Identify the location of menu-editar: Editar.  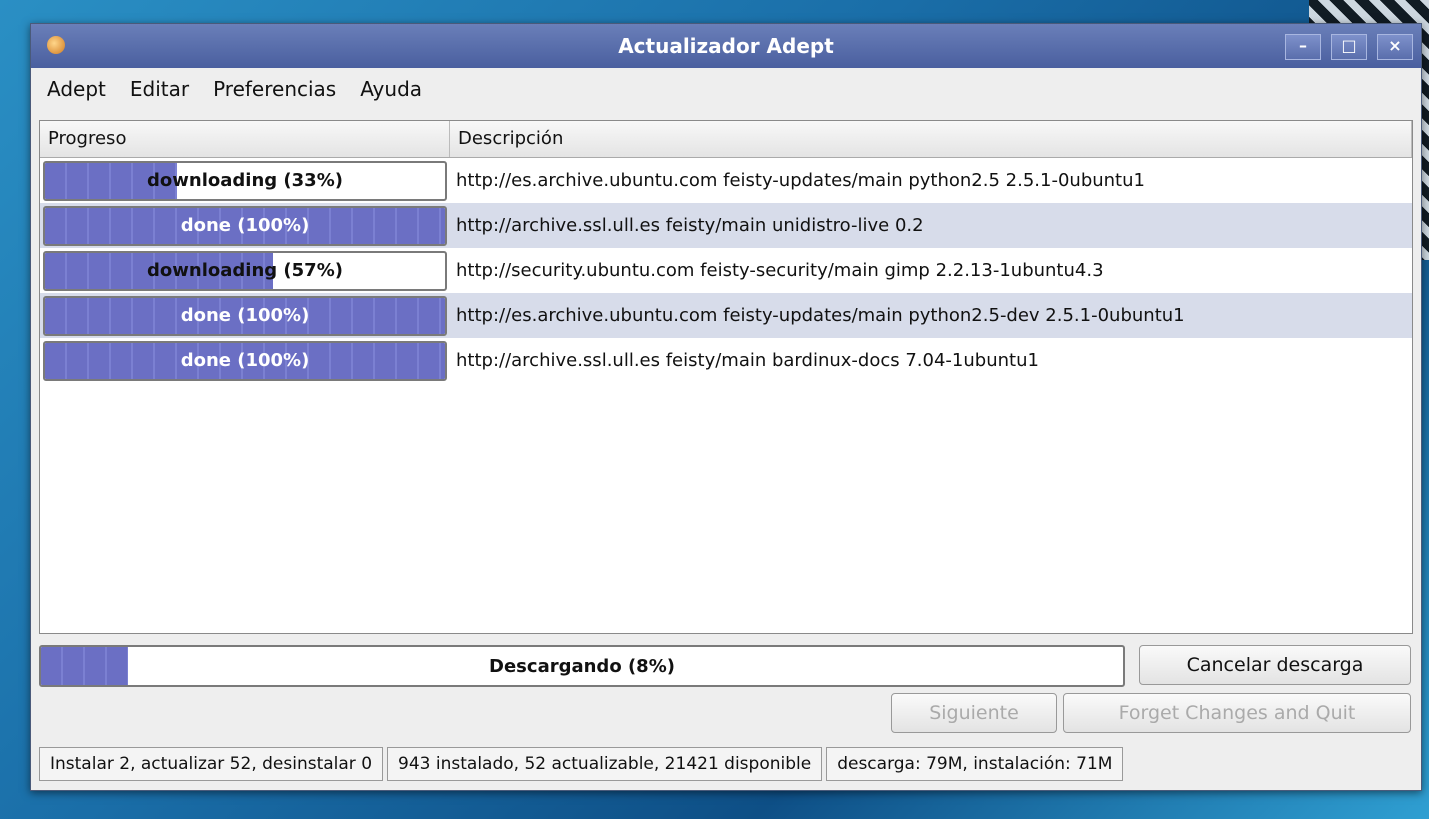
(159, 89).